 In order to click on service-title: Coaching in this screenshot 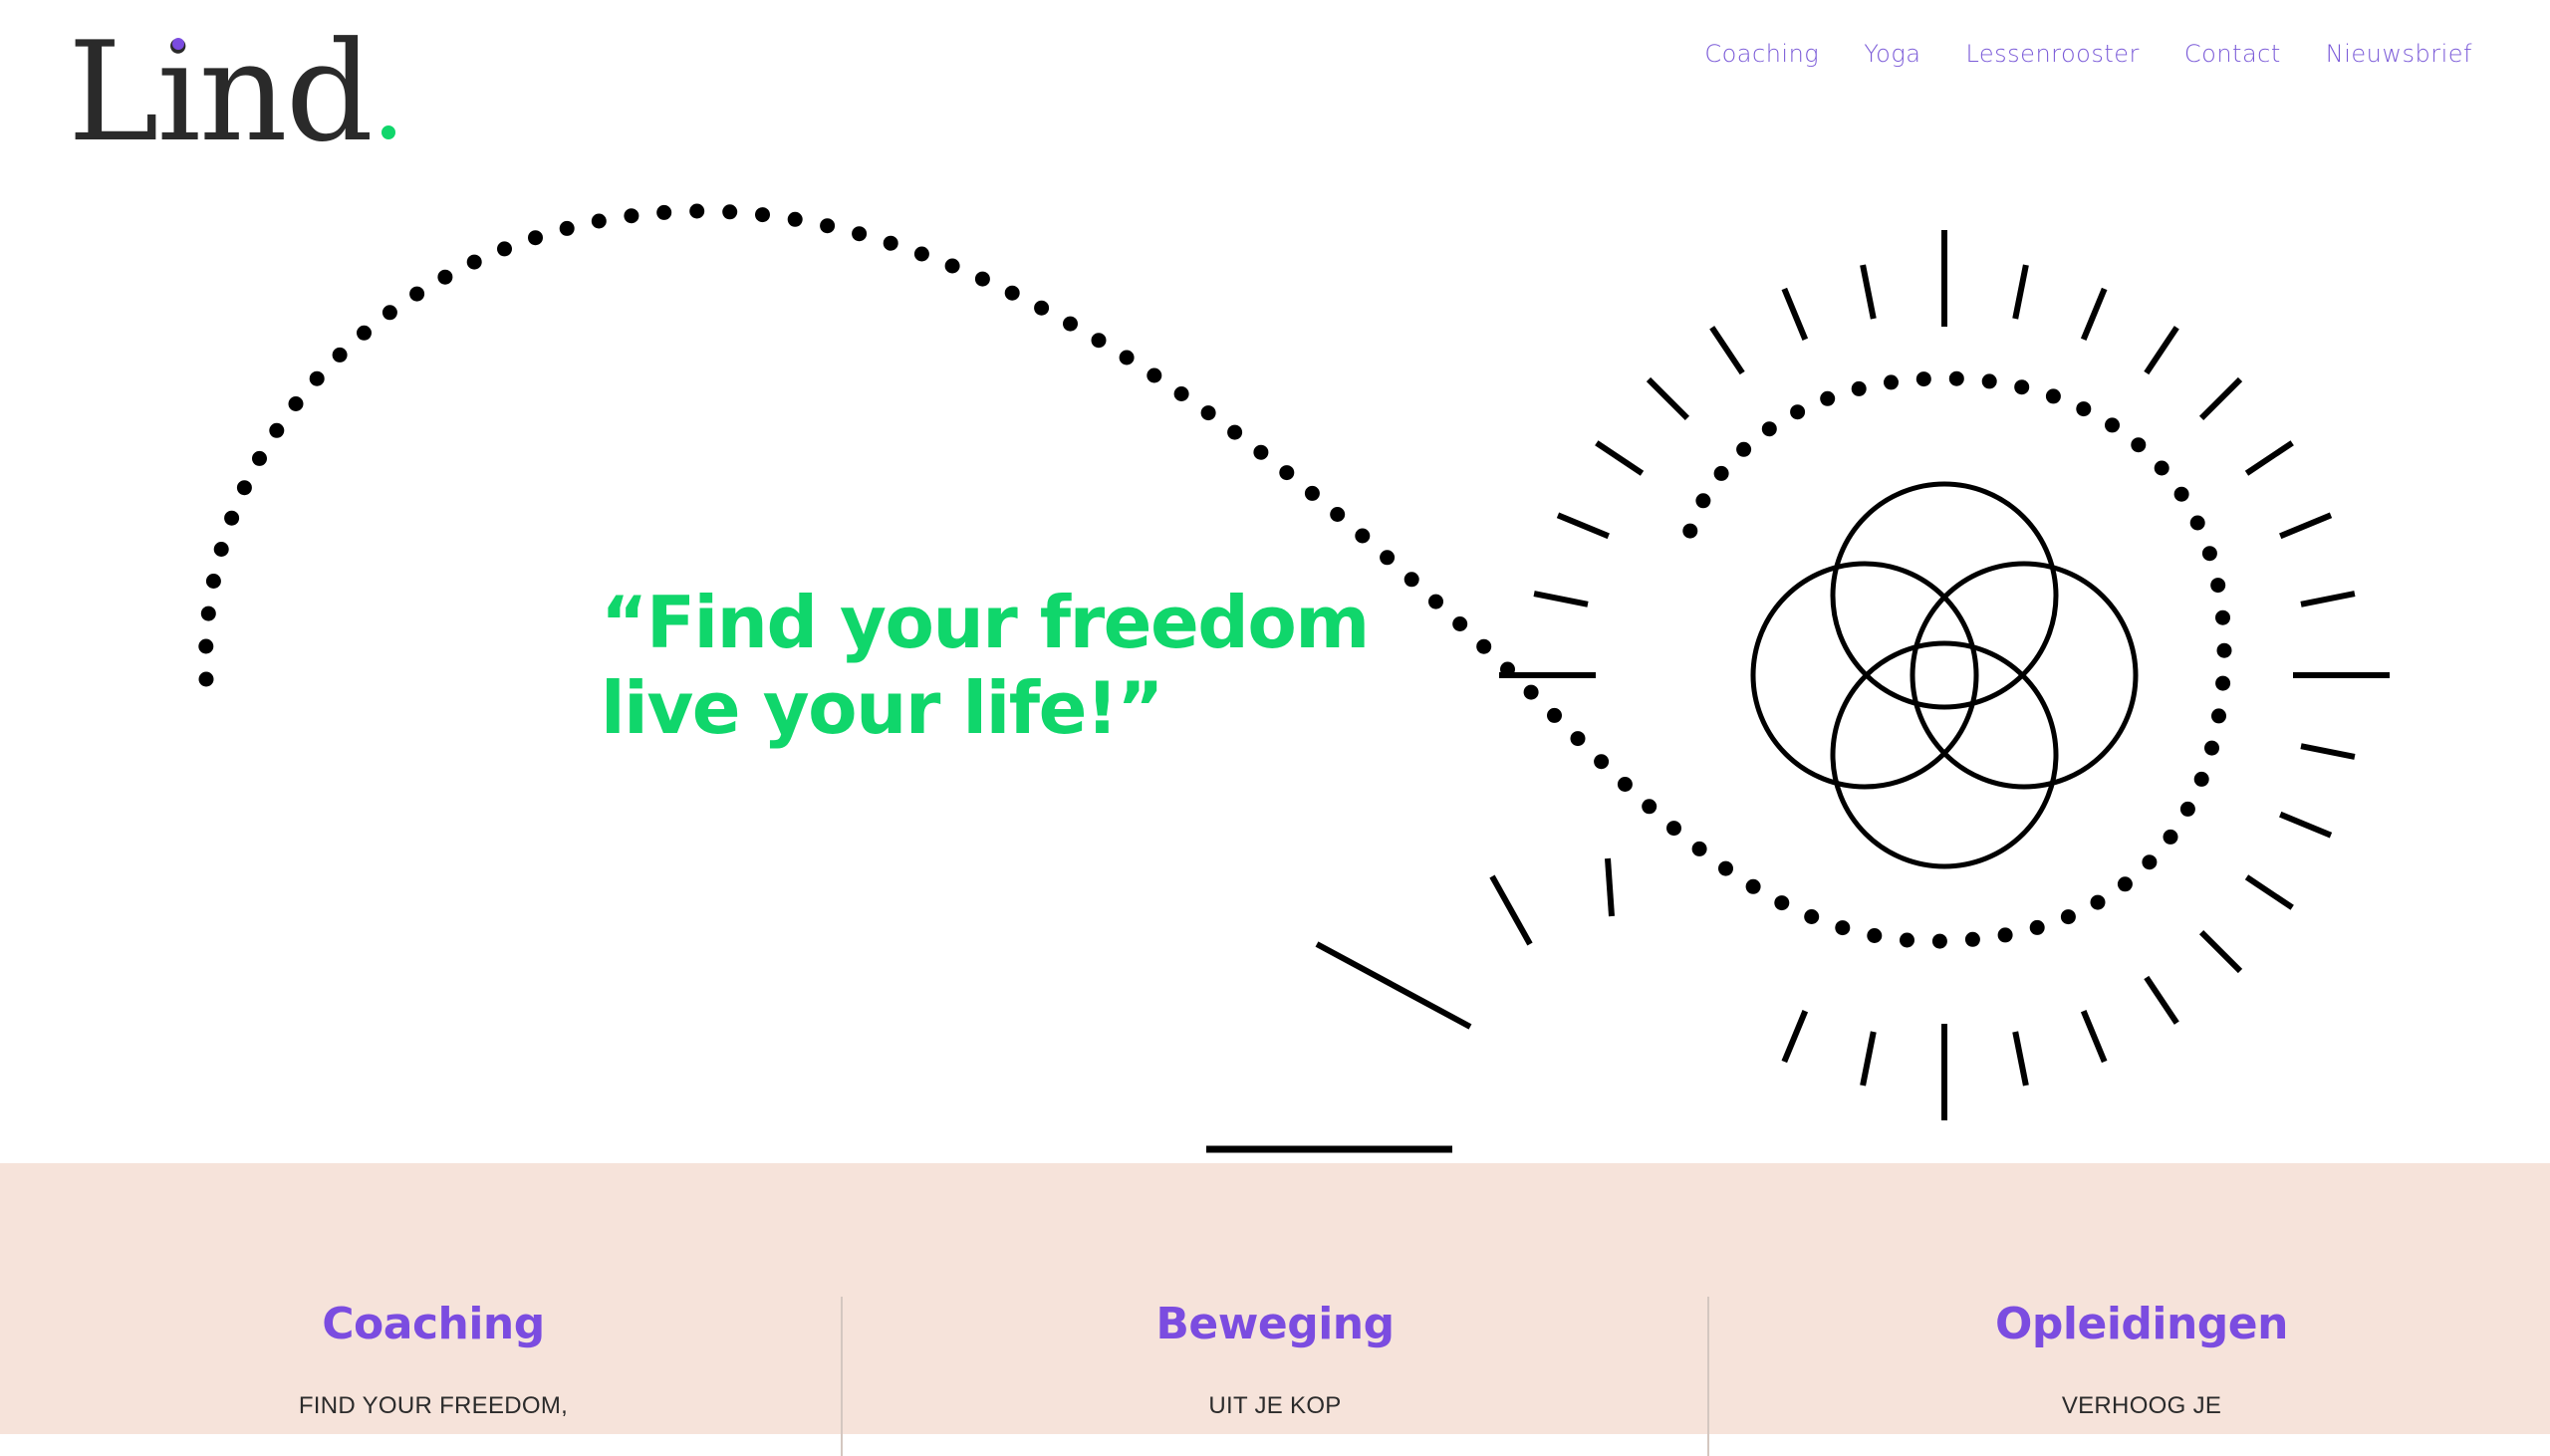, I will do `click(433, 1324)`.